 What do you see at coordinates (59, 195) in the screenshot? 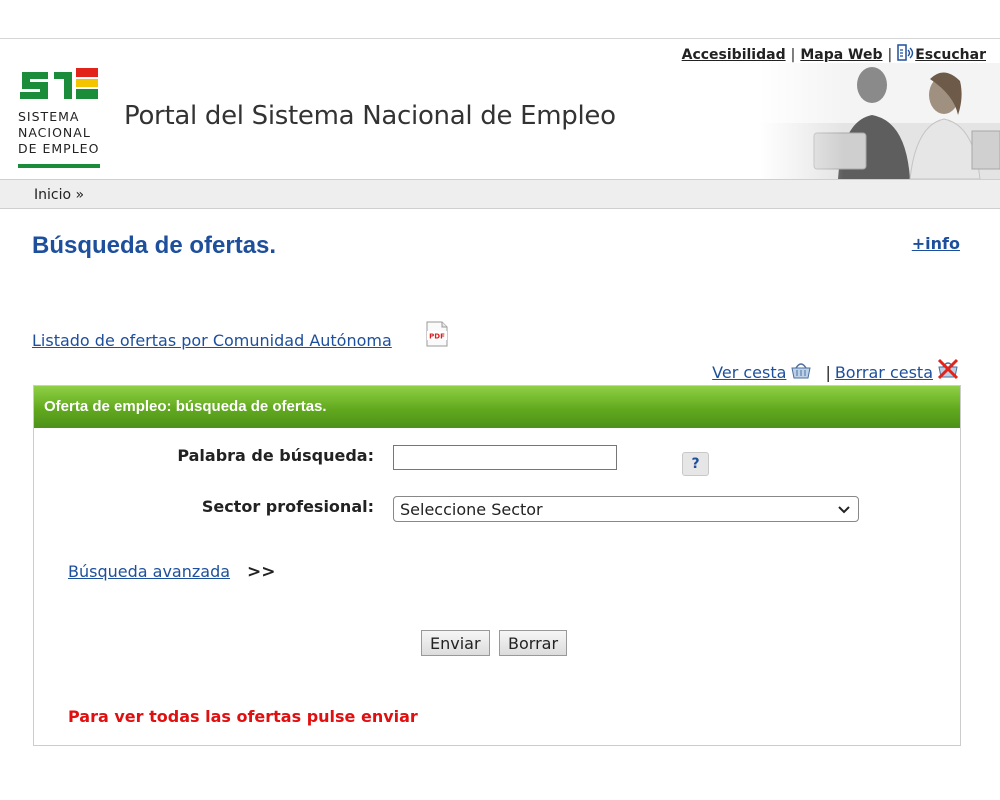
I see `breadcrumb-home: Inicio »` at bounding box center [59, 195].